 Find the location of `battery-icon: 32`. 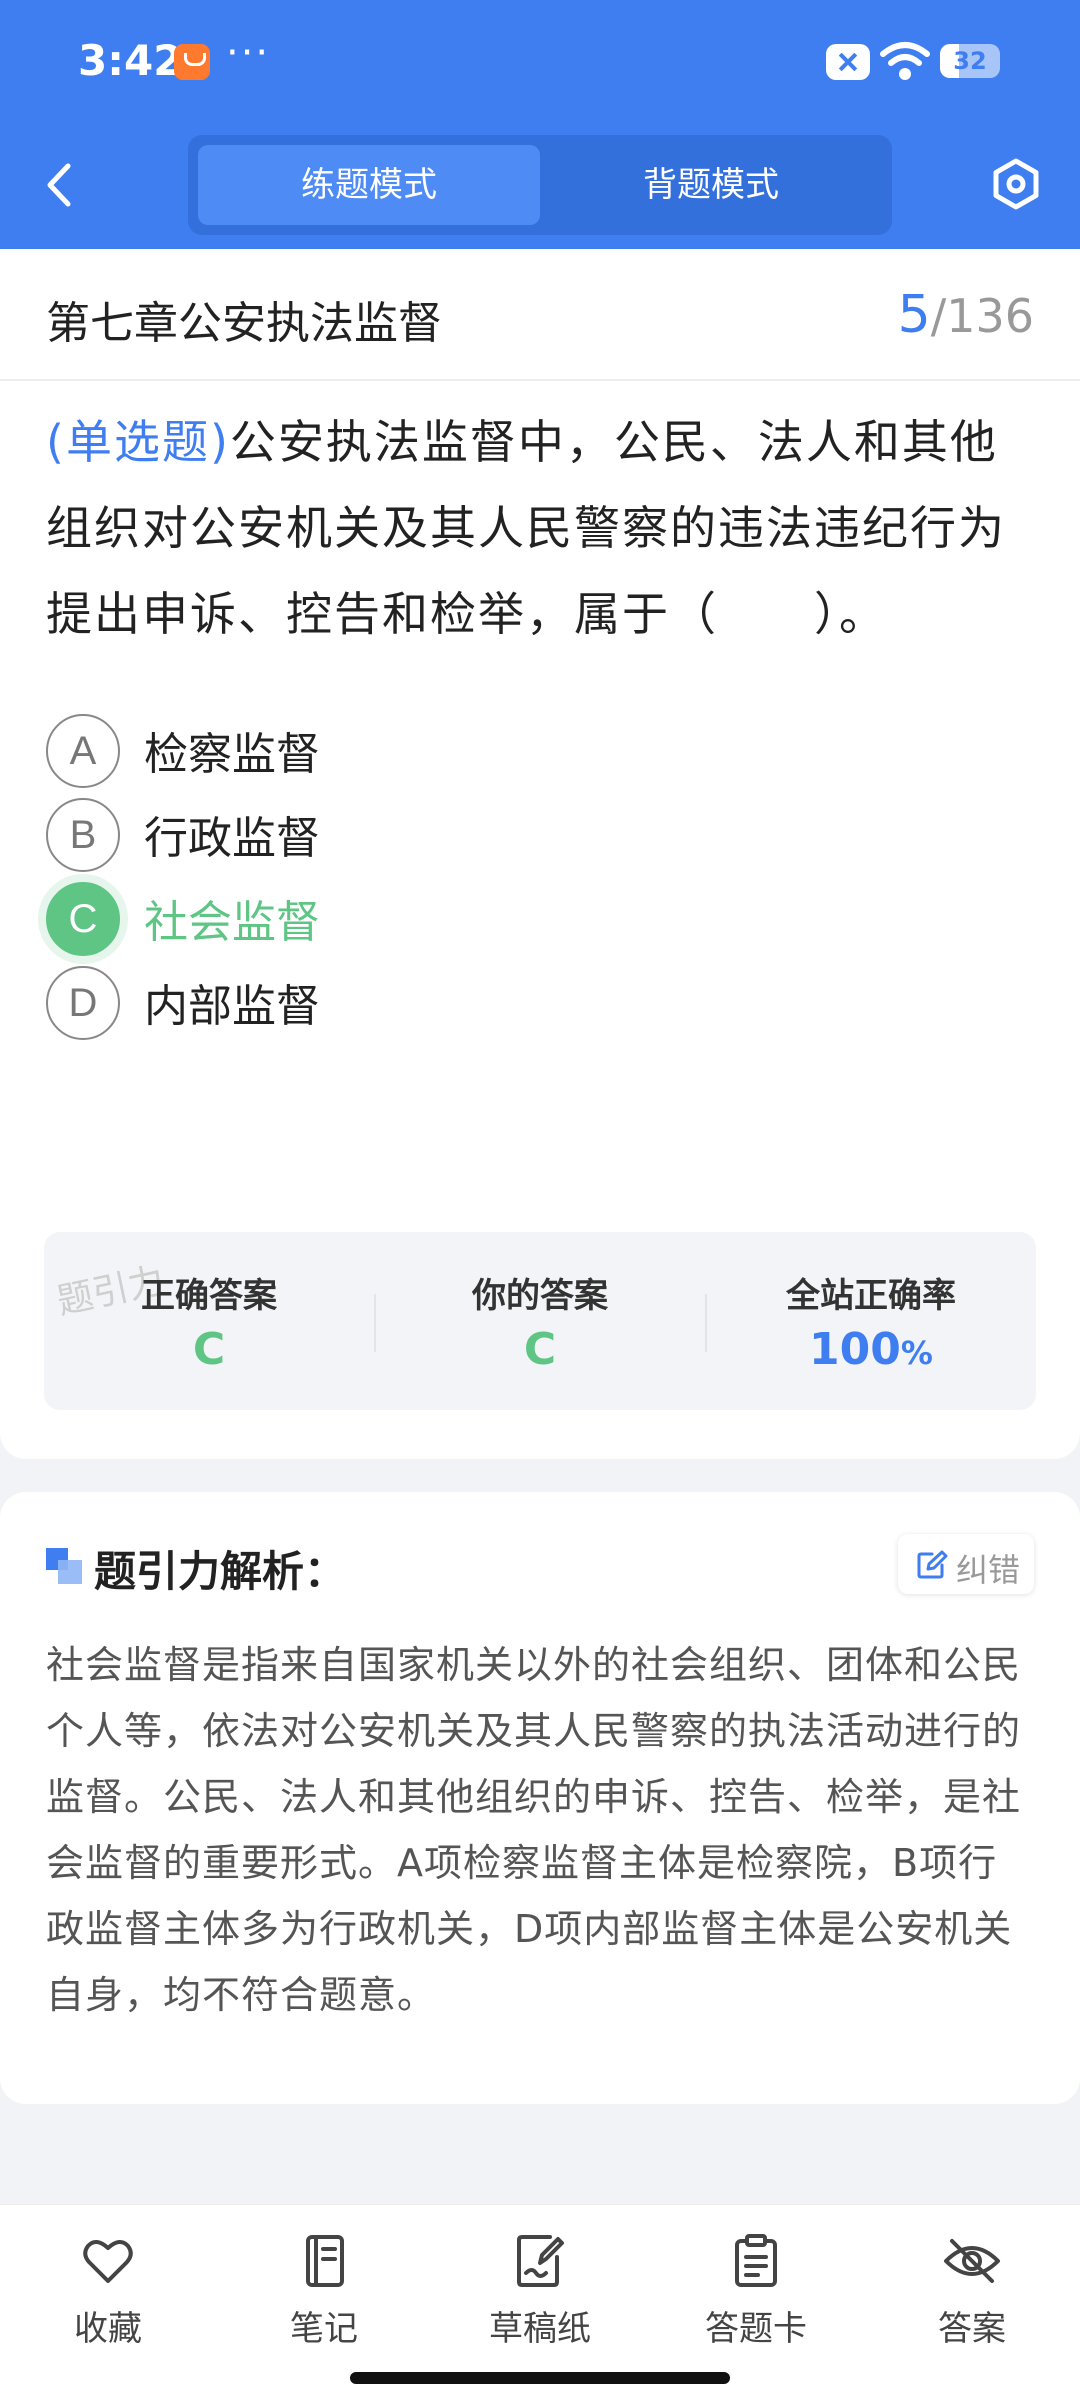

battery-icon: 32 is located at coordinates (970, 61).